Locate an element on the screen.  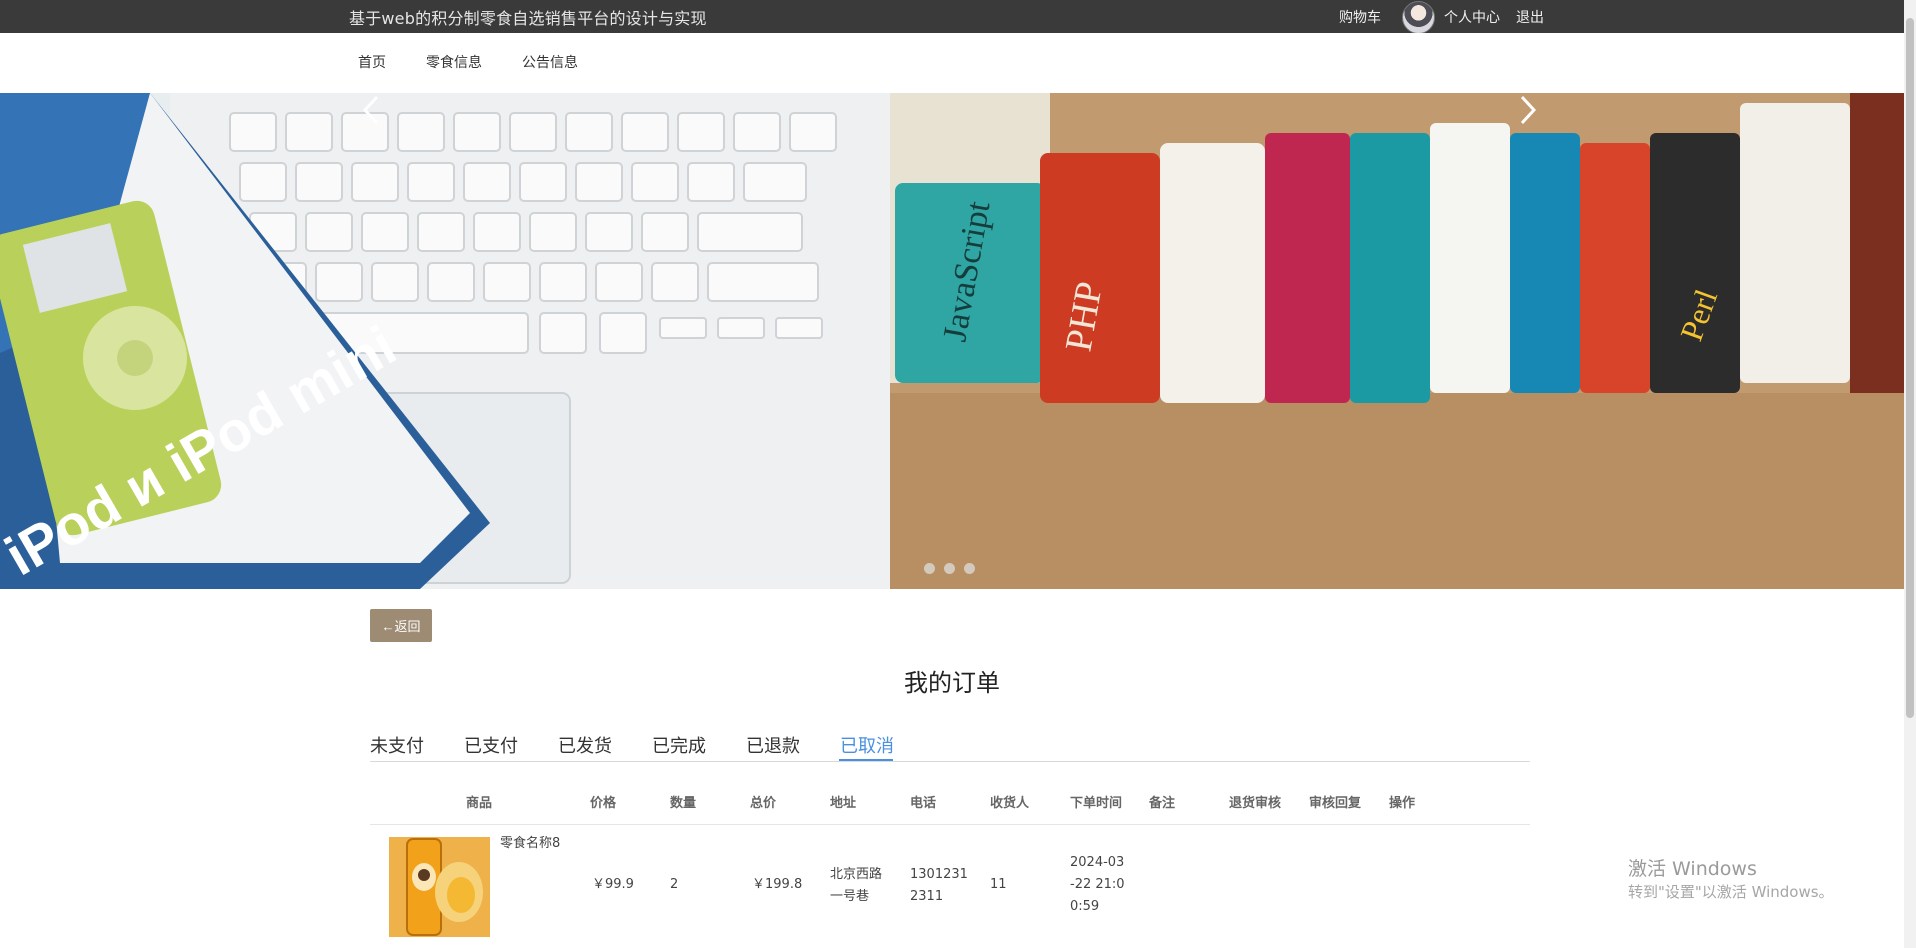
tab-refunded: 已退款 is located at coordinates (773, 745).